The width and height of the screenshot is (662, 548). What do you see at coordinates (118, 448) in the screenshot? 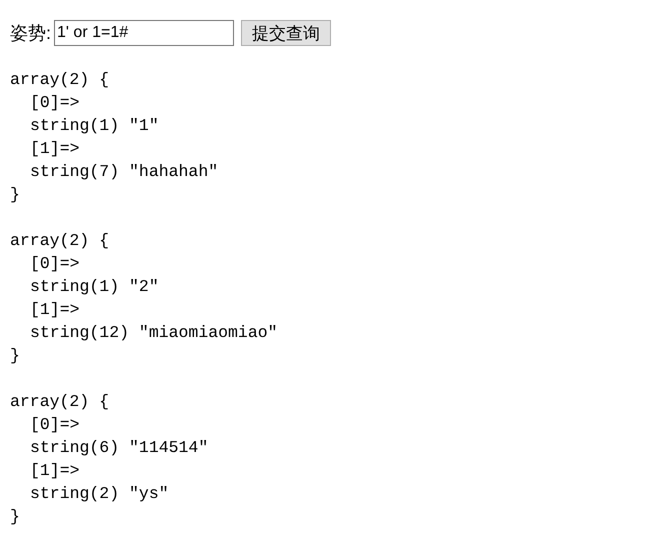
I see `dump-line: string(6) "114514"` at bounding box center [118, 448].